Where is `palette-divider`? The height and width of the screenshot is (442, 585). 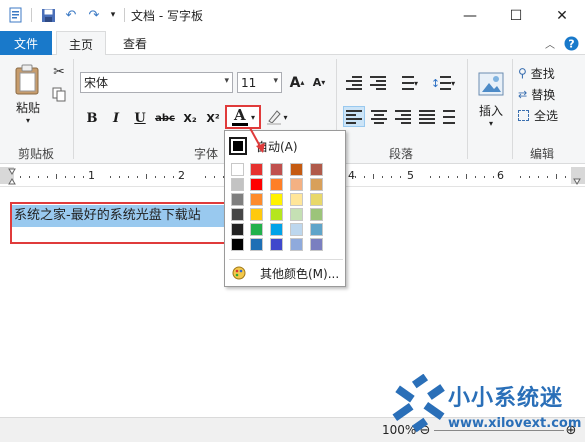 palette-divider is located at coordinates (286, 259).